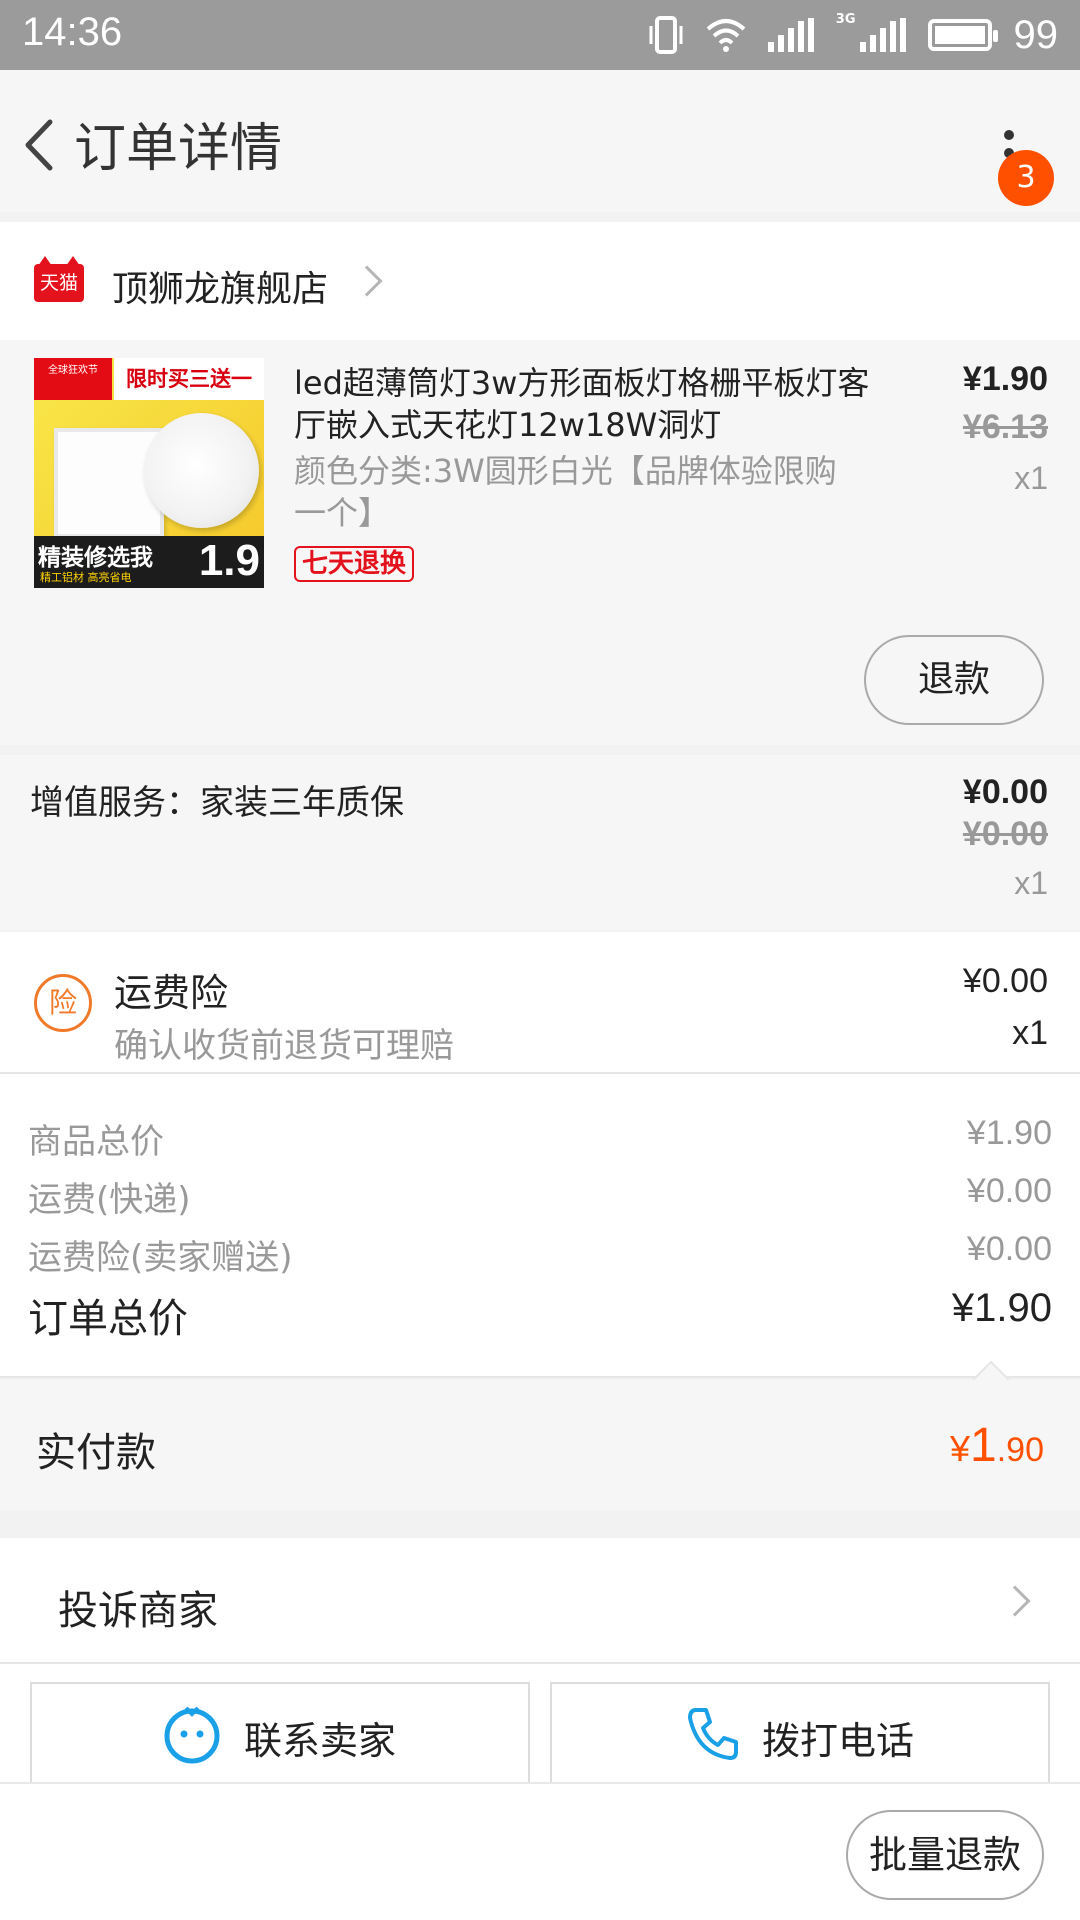 This screenshot has height=1920, width=1080. Describe the element at coordinates (540, 141) in the screenshot. I see `app-header: 订单详情 3` at that location.